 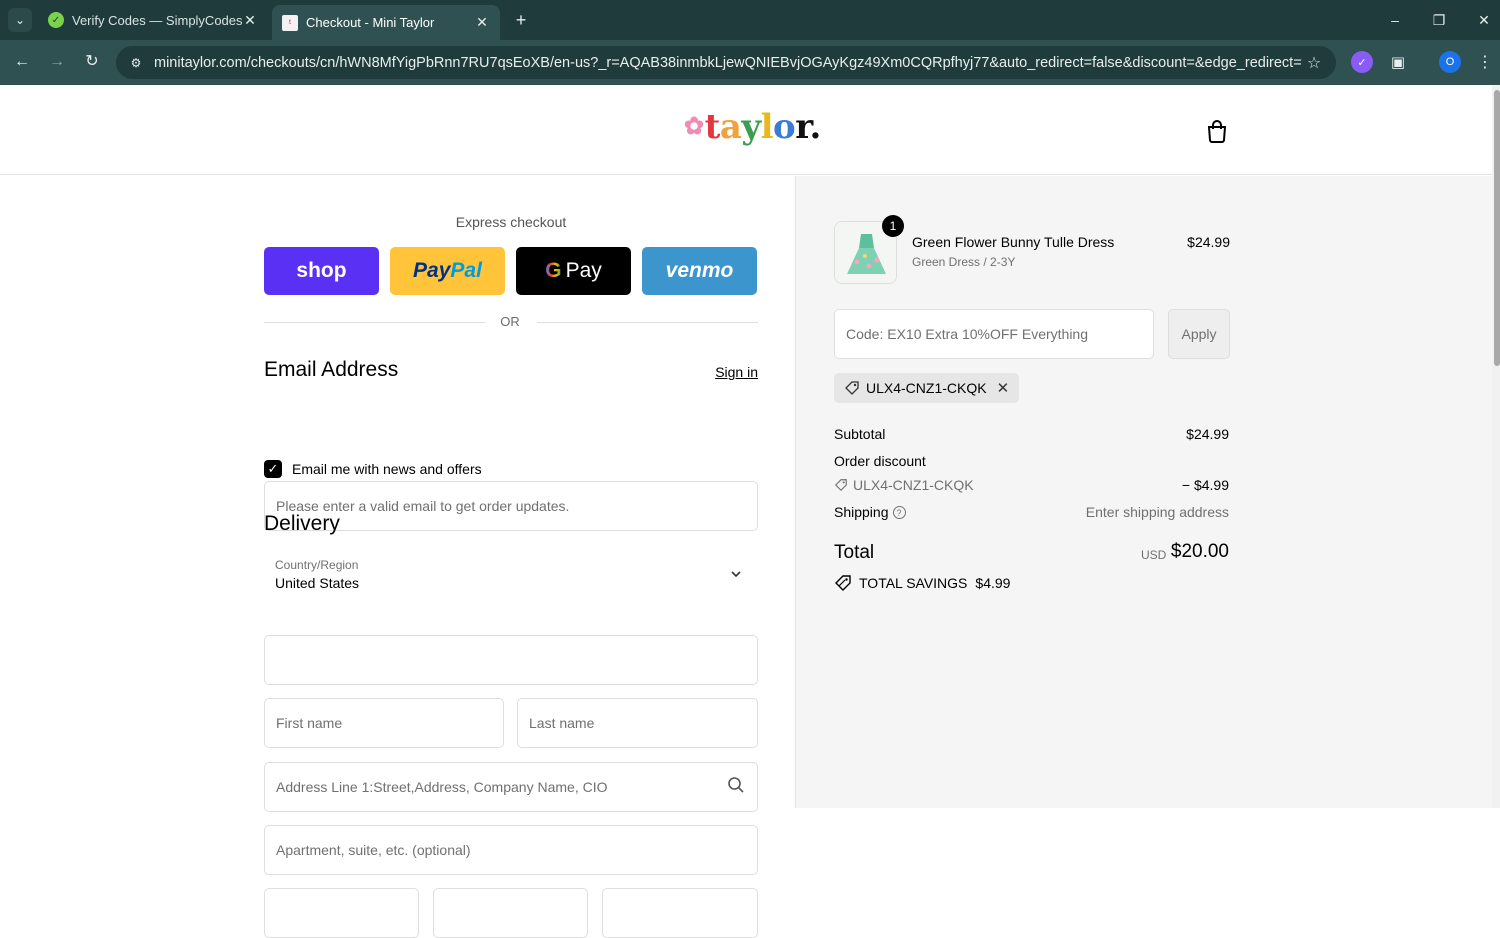 What do you see at coordinates (1207, 434) in the screenshot?
I see `subtotal-value: $24.99` at bounding box center [1207, 434].